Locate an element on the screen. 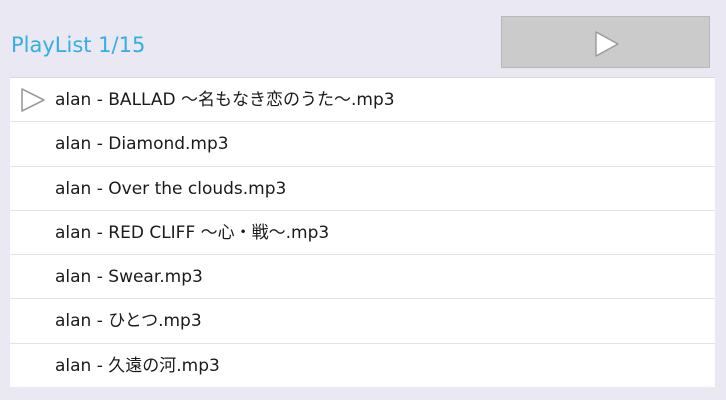  play-icon is located at coordinates (607, 44).